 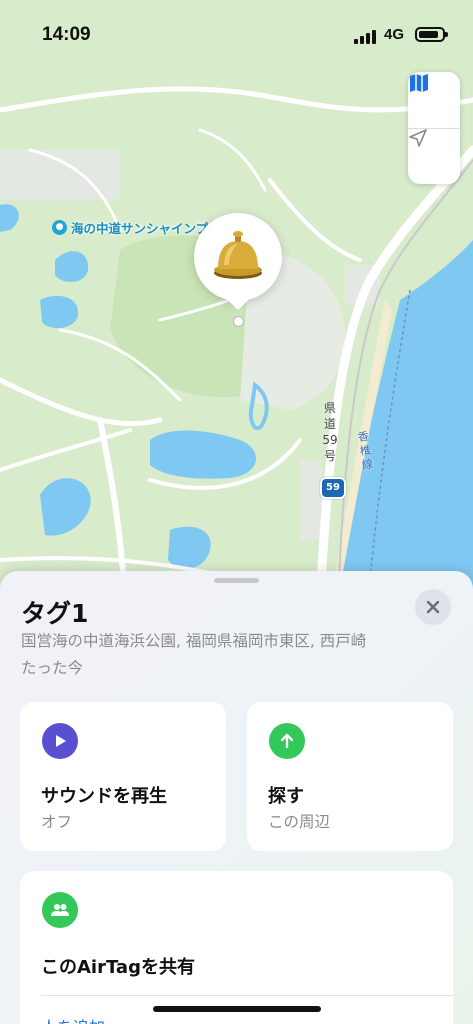 I want to click on status-time: 14:09, so click(x=66, y=34).